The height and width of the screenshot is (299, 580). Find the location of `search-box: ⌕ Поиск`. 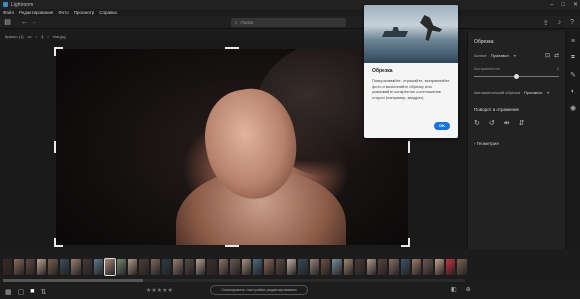

search-box: ⌕ Поиск is located at coordinates (288, 22).